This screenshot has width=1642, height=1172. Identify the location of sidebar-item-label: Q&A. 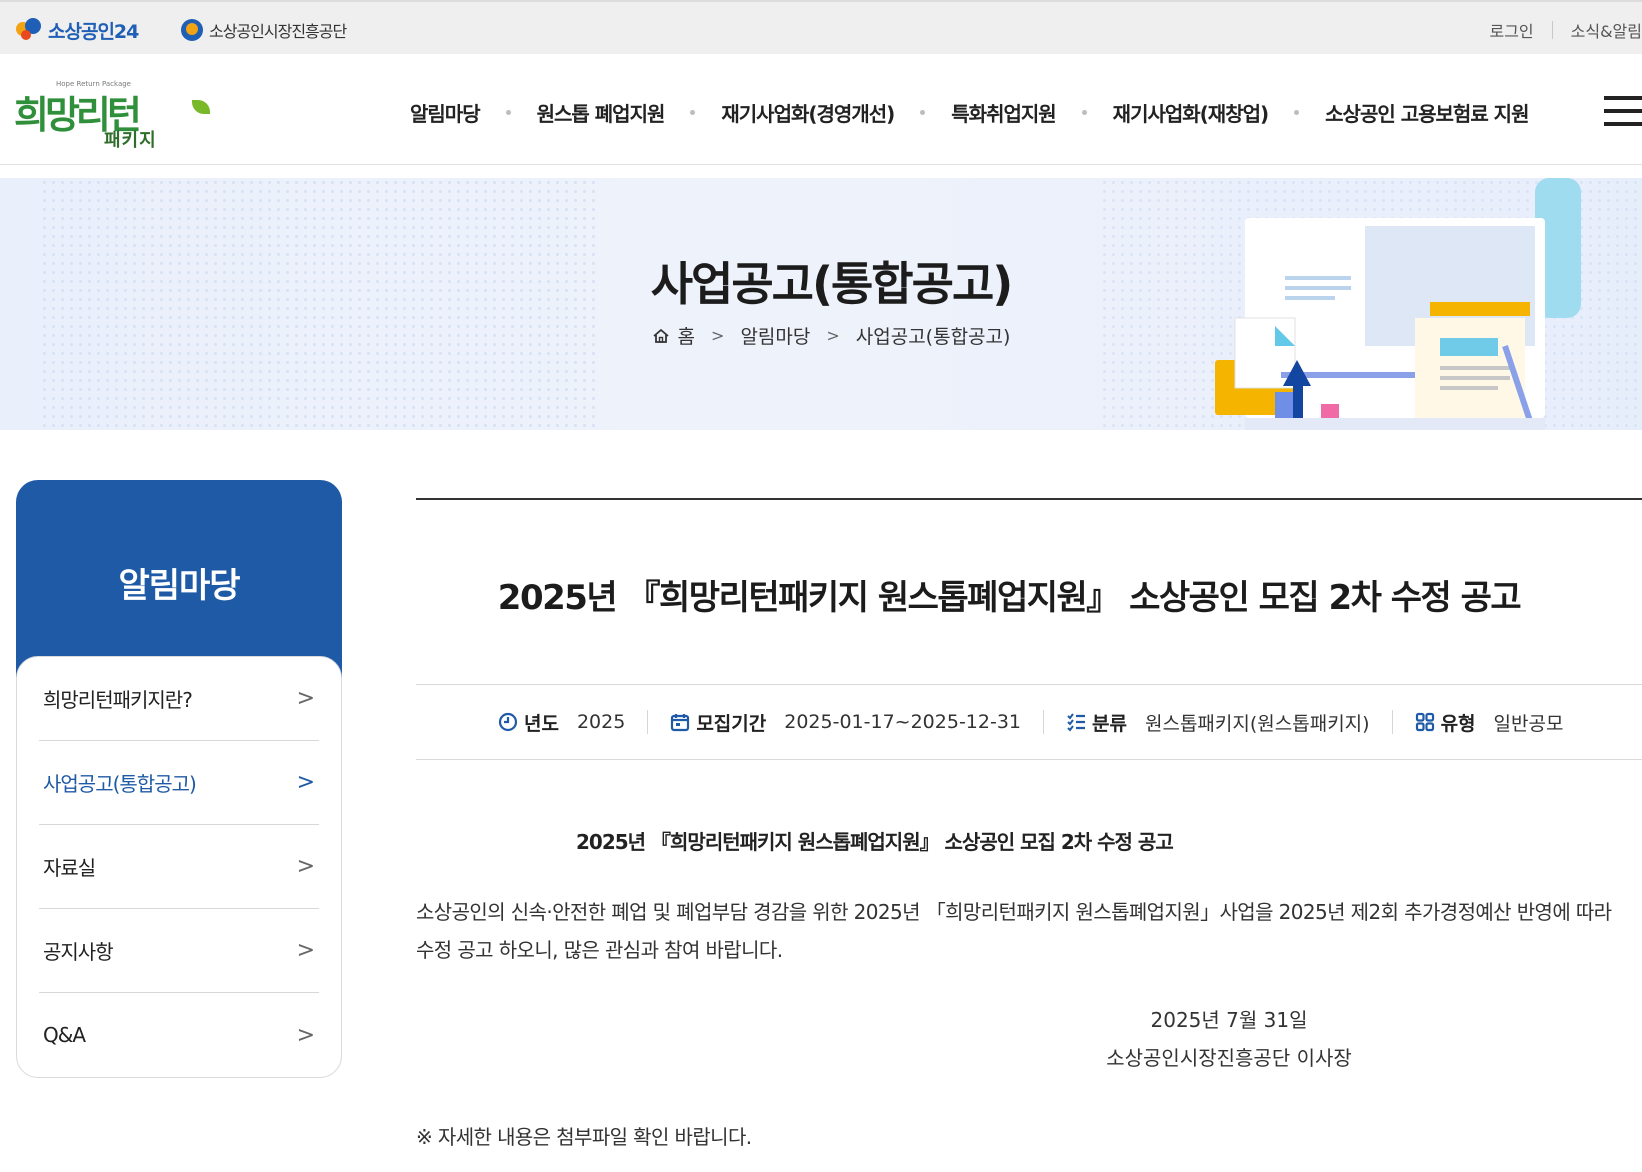
(64, 1035).